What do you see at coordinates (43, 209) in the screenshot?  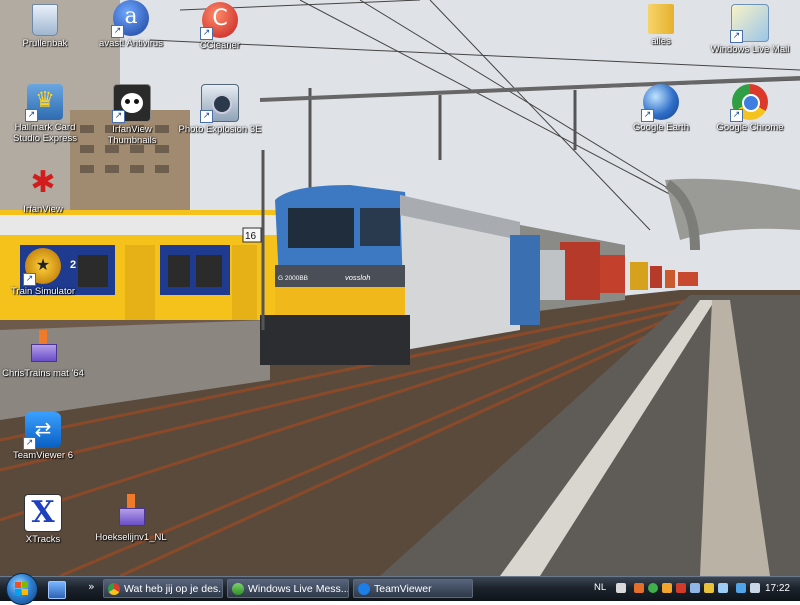 I see `desktop-icon-label: IrfanView` at bounding box center [43, 209].